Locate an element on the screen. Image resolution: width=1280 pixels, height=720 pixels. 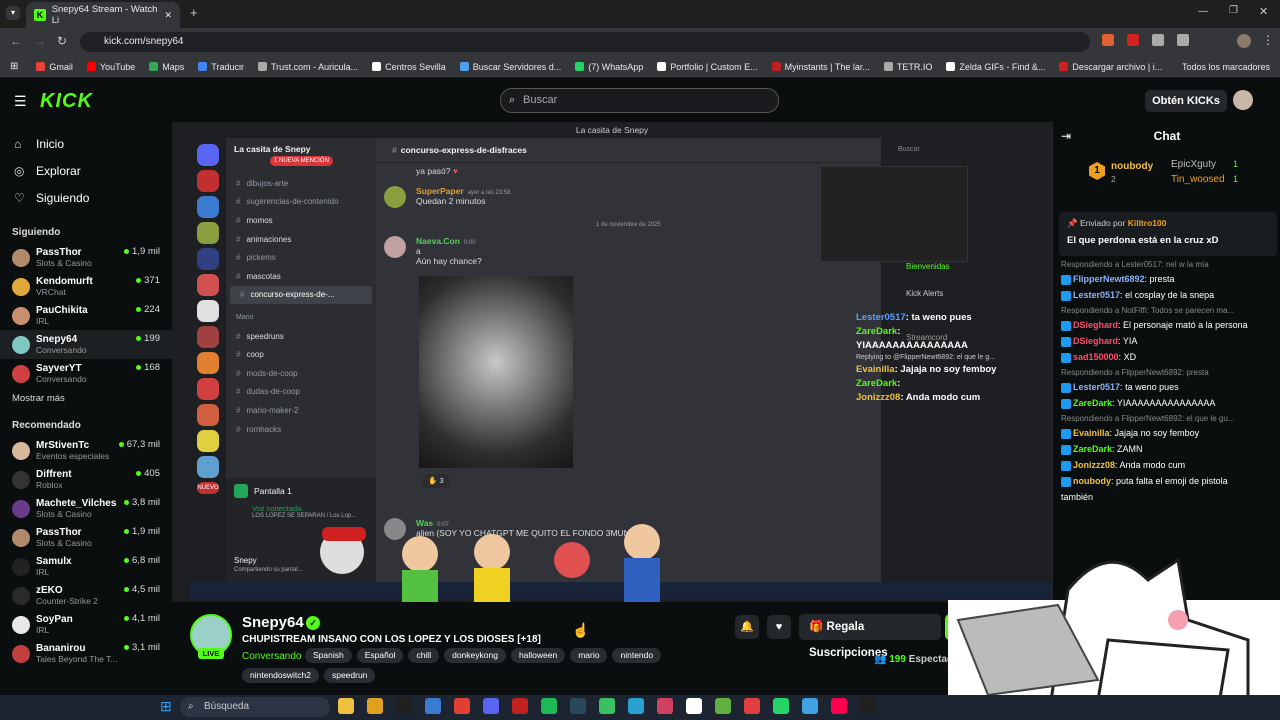
bookmark-item: (7) WhatsApp is located at coordinates (609, 67).